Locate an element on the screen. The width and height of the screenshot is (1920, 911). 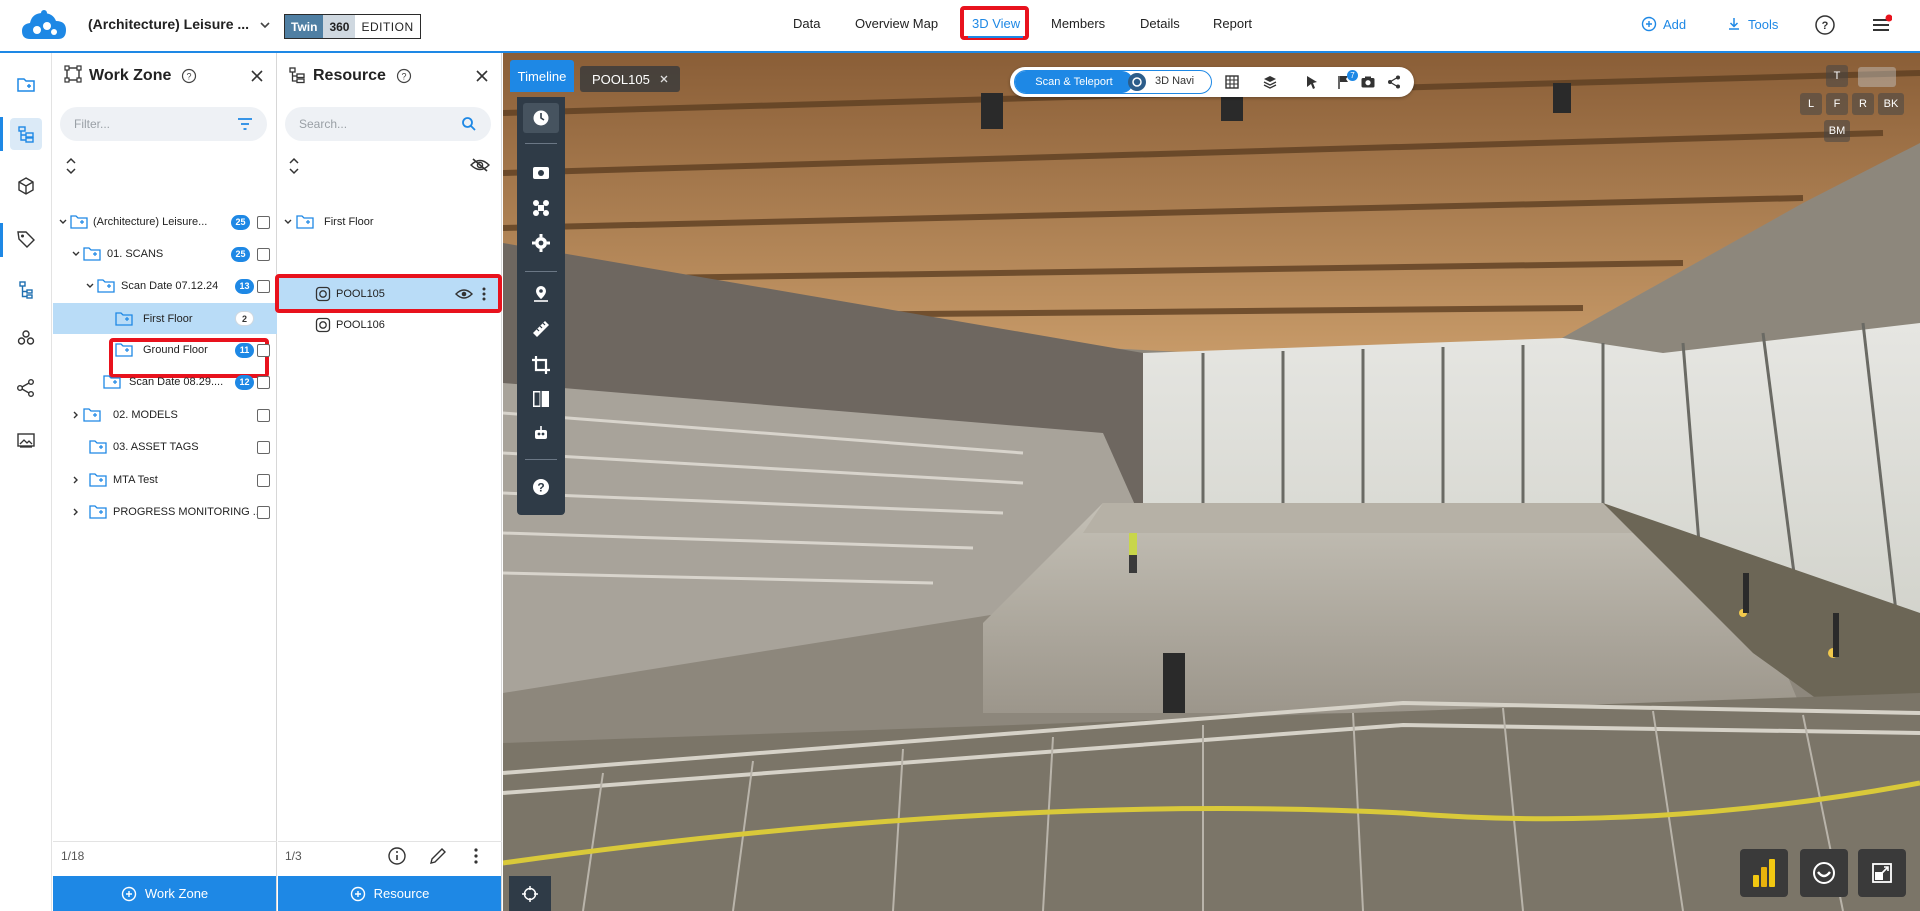
tab-pool105: POOL105 is located at coordinates (630, 79).